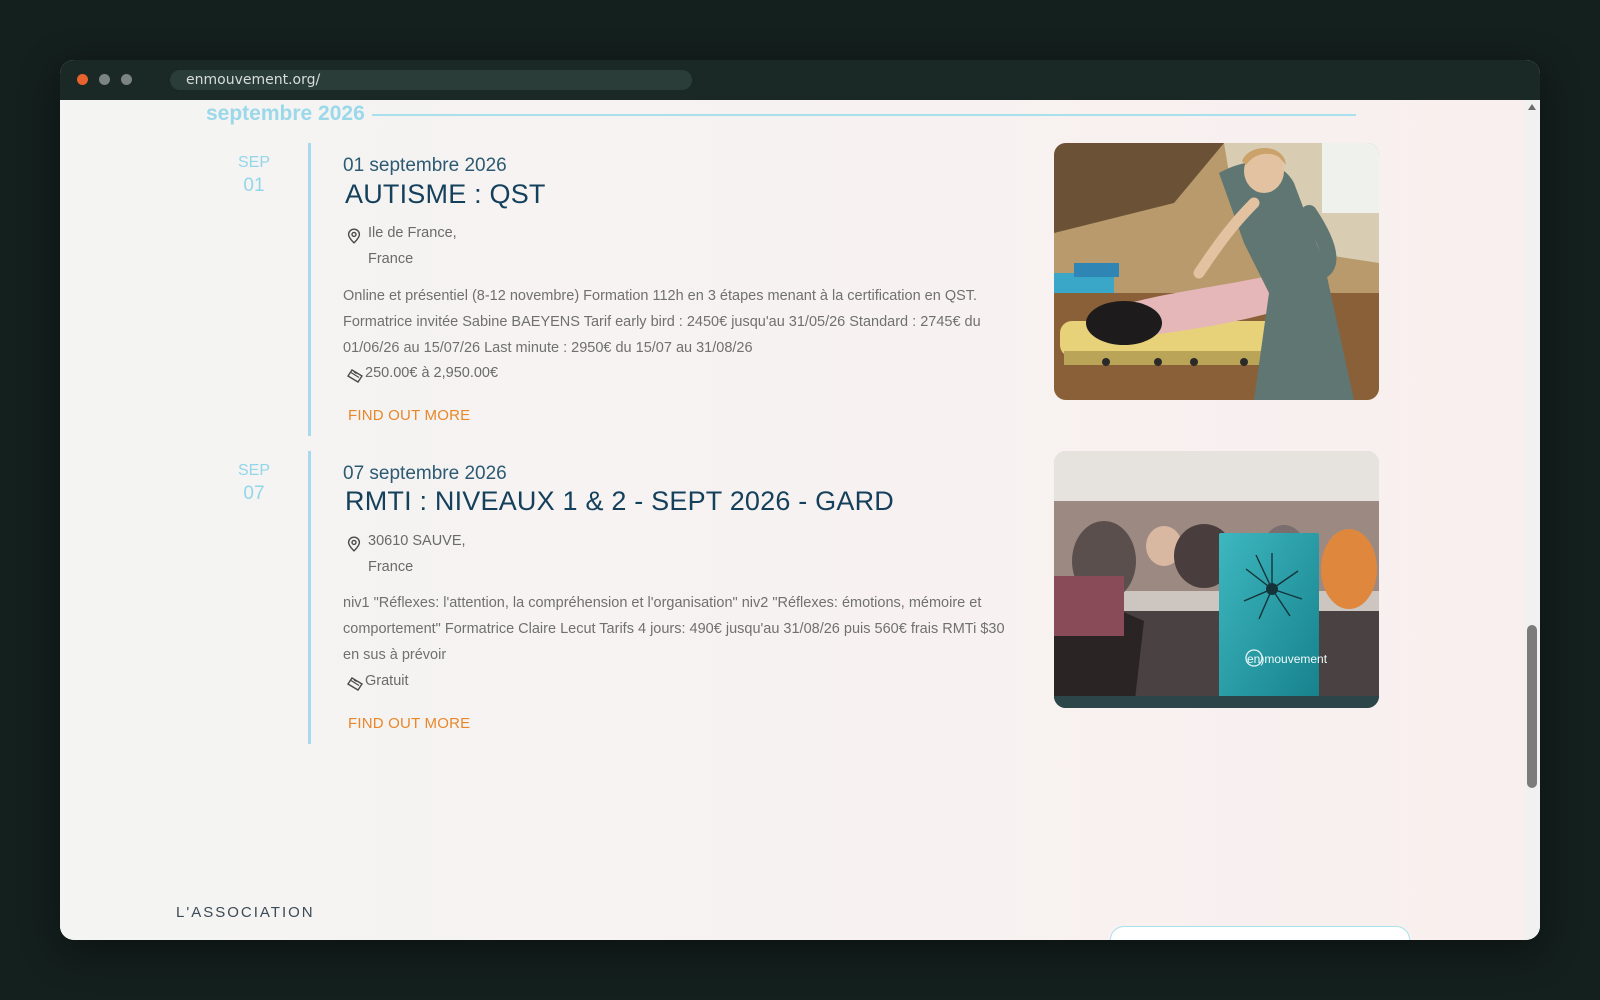 Image resolution: width=1600 pixels, height=1000 pixels. Describe the element at coordinates (1216, 271) in the screenshot. I see `event-image-massage` at that location.